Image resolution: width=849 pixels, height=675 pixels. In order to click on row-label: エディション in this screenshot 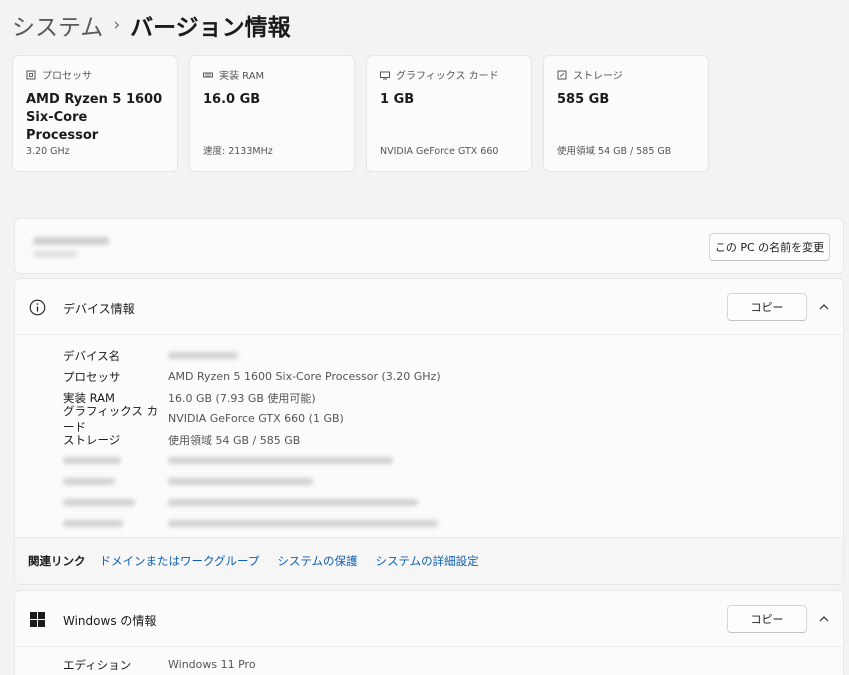, I will do `click(97, 664)`.